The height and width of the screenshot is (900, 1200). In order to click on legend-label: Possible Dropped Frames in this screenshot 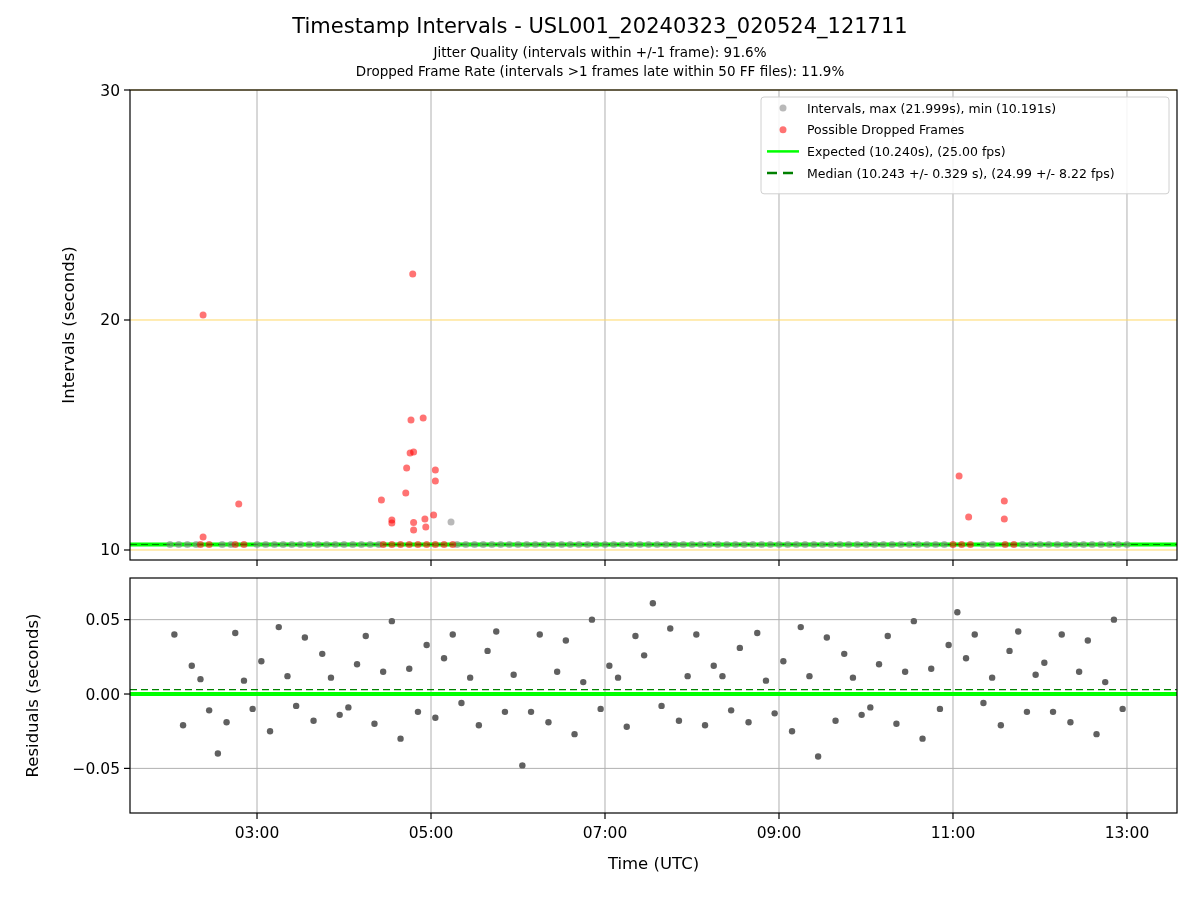, I will do `click(886, 130)`.